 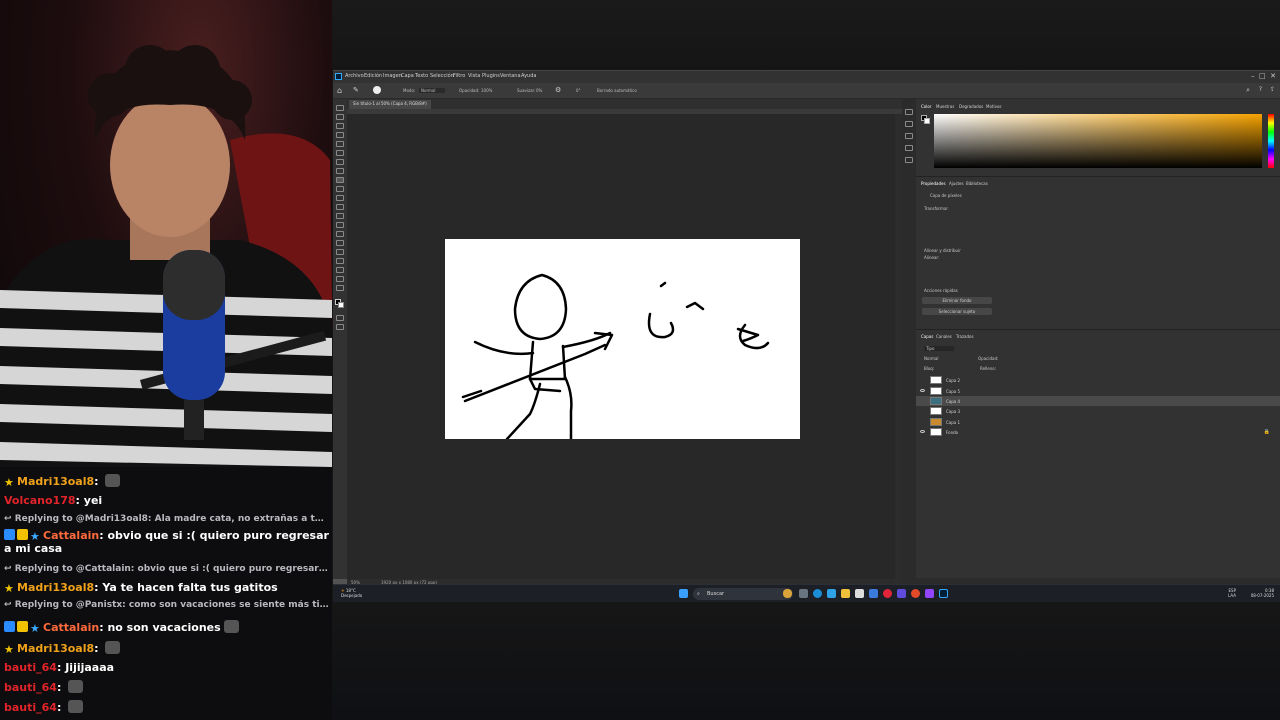 I want to click on smooth-input: 0%, so click(x=539, y=90).